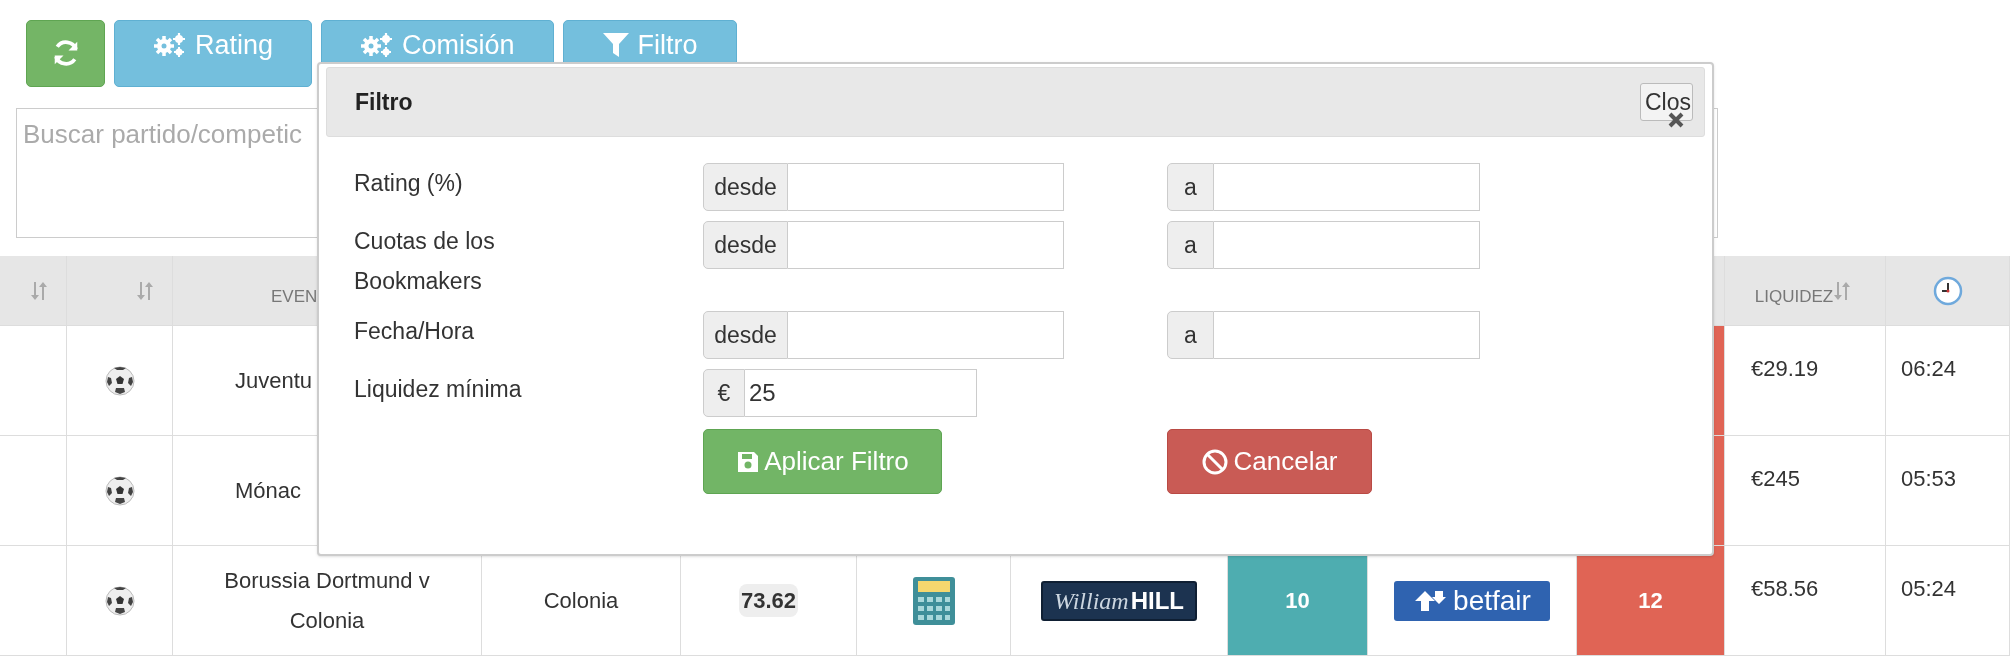 The width and height of the screenshot is (2010, 658). I want to click on event-name: Juventu, so click(274, 381).